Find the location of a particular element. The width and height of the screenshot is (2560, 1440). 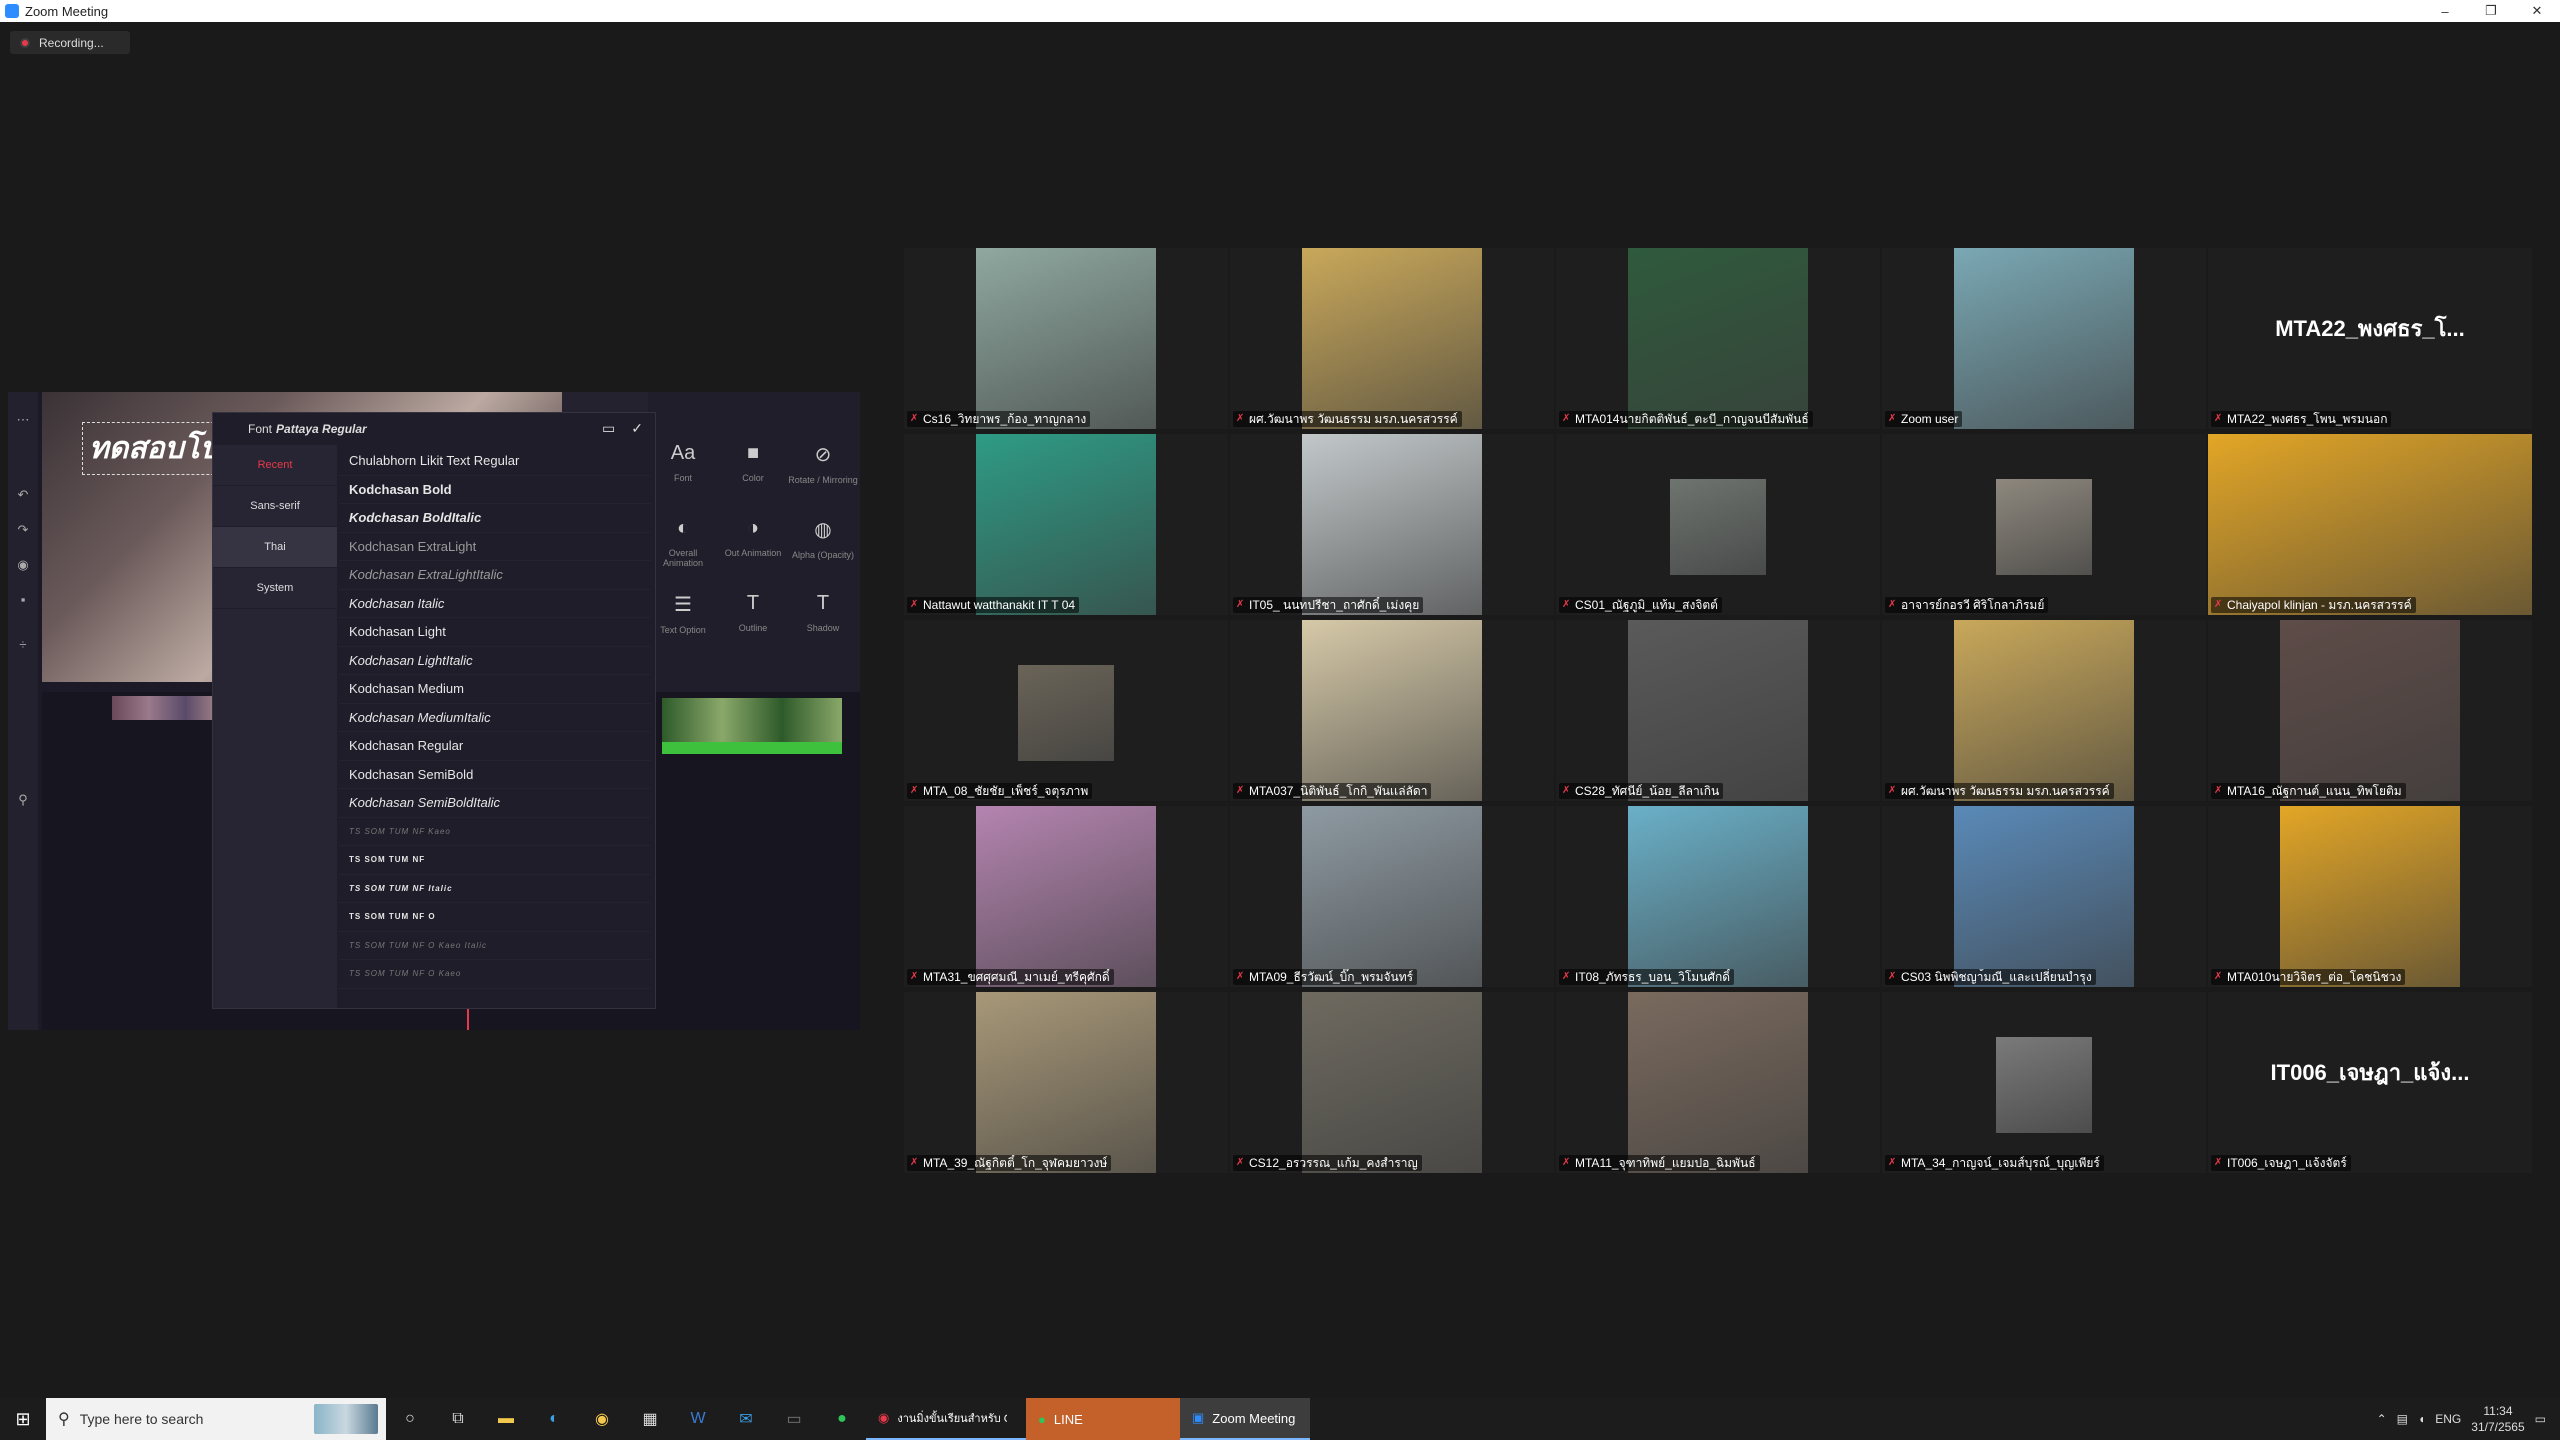

search-input: Type here to search is located at coordinates (142, 1419).